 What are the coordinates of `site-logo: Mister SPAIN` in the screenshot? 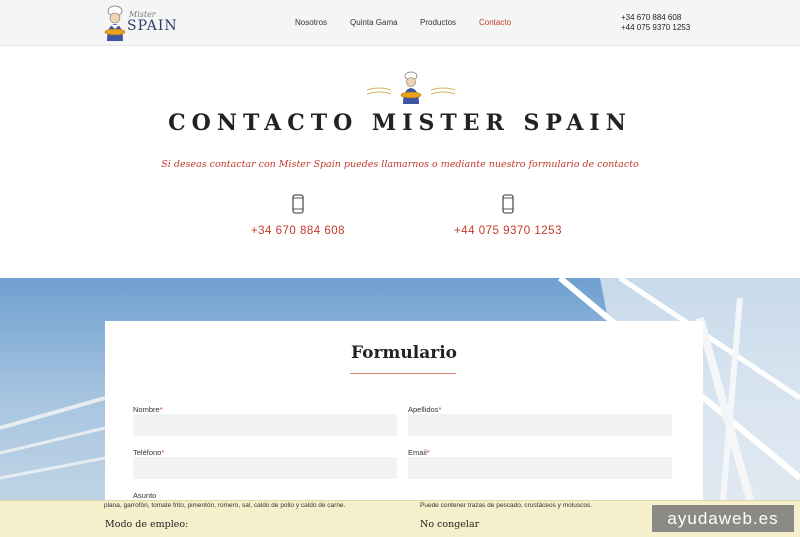 It's located at (140, 24).